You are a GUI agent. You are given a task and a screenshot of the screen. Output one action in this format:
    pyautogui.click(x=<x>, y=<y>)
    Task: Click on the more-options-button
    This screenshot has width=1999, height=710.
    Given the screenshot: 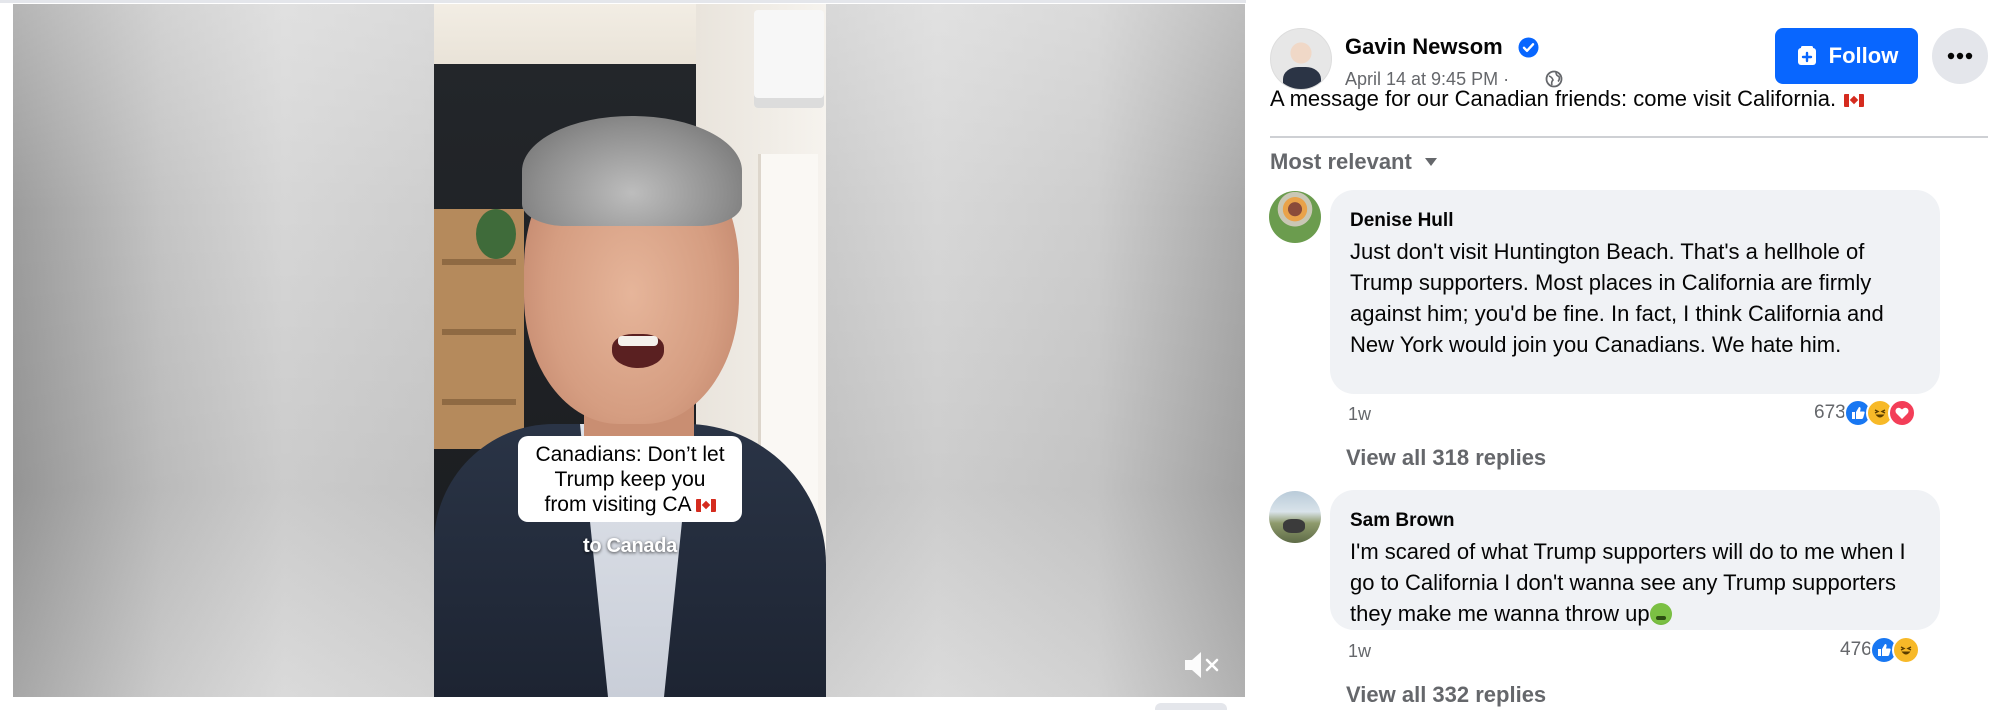 What is the action you would take?
    pyautogui.click(x=1960, y=56)
    